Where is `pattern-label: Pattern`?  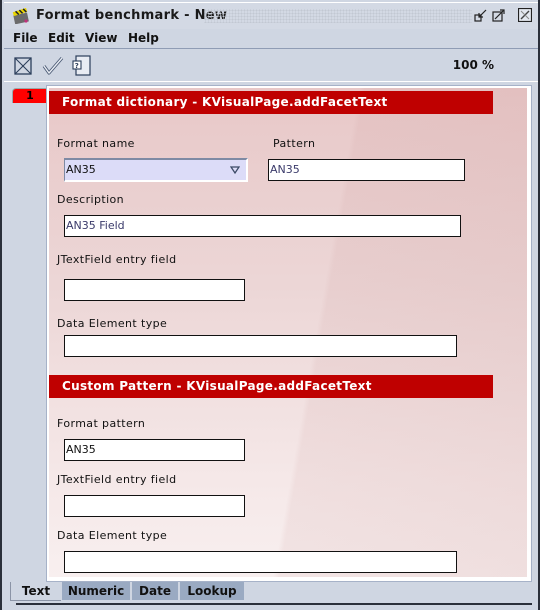
pattern-label: Pattern is located at coordinates (294, 143).